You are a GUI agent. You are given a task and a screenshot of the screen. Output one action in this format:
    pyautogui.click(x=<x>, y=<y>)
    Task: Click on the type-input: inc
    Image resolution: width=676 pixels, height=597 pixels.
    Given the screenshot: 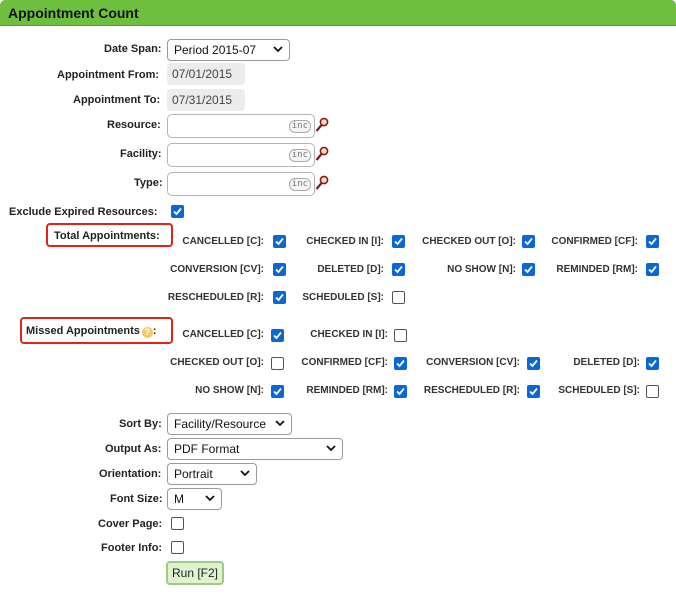 What is the action you would take?
    pyautogui.click(x=241, y=184)
    